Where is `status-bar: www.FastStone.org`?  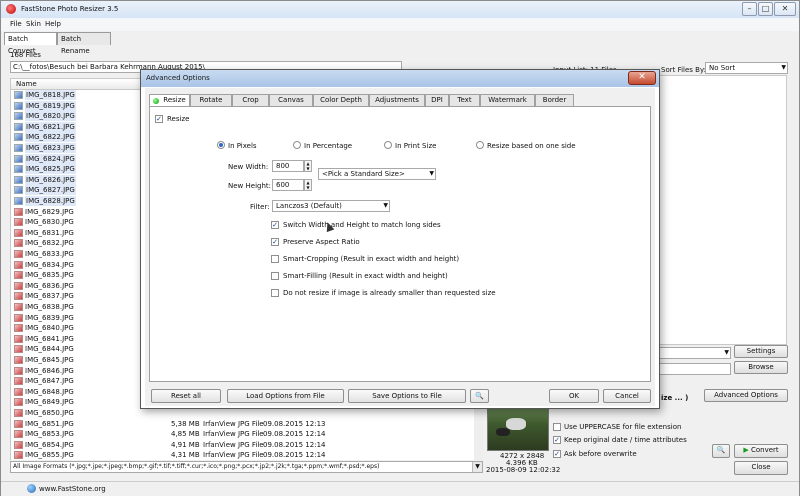 status-bar: www.FastStone.org is located at coordinates (400, 488).